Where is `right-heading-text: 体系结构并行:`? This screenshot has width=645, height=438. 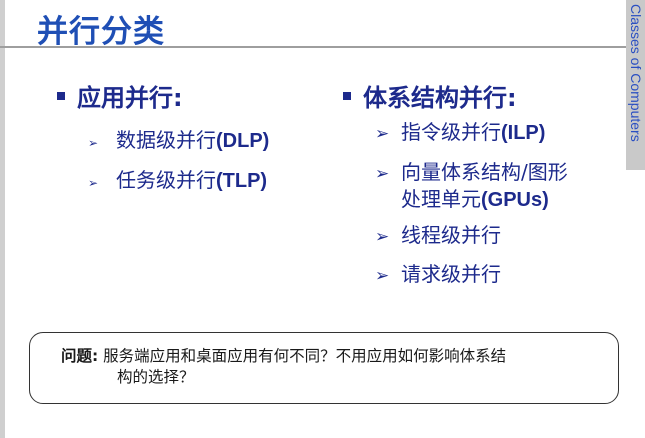 right-heading-text: 体系结构并行: is located at coordinates (440, 98).